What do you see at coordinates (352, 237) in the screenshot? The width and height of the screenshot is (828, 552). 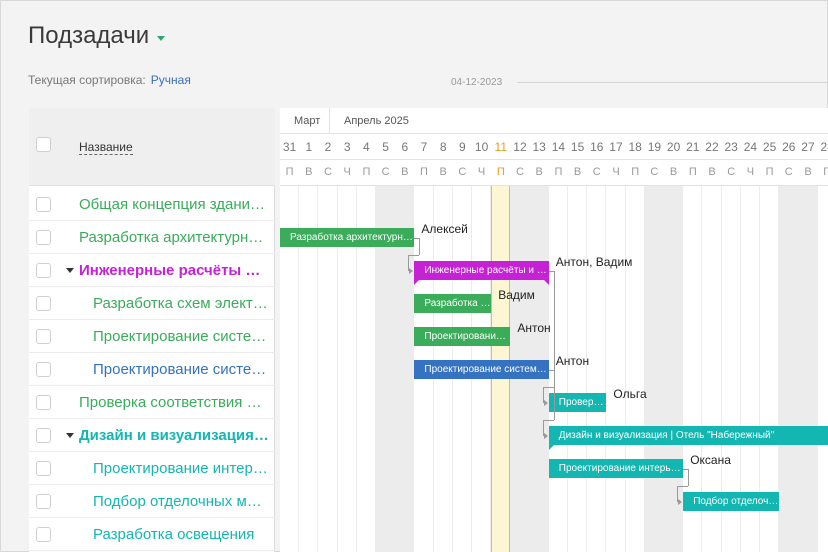 I see `bar-label: Разработка архитектурных решений` at bounding box center [352, 237].